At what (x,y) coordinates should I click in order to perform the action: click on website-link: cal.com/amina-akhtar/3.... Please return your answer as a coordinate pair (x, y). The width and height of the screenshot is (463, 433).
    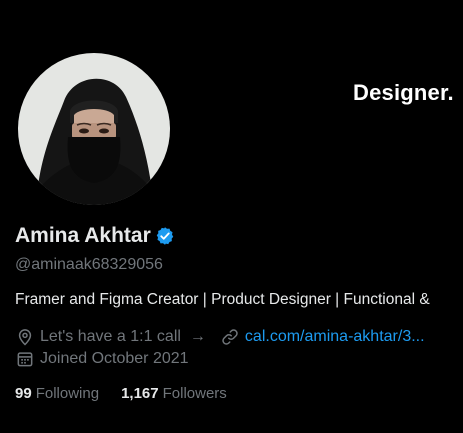
    Looking at the image, I should click on (335, 337).